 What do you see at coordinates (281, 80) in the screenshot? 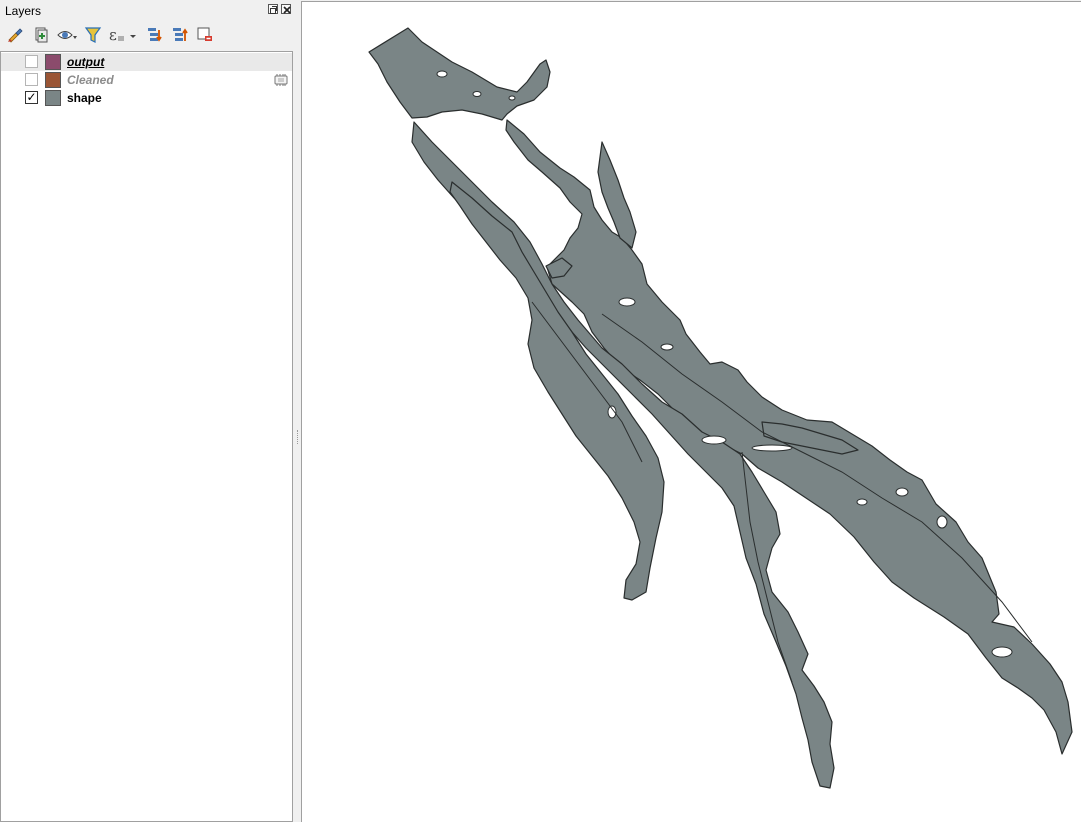
I see `temporary-layer-icon` at bounding box center [281, 80].